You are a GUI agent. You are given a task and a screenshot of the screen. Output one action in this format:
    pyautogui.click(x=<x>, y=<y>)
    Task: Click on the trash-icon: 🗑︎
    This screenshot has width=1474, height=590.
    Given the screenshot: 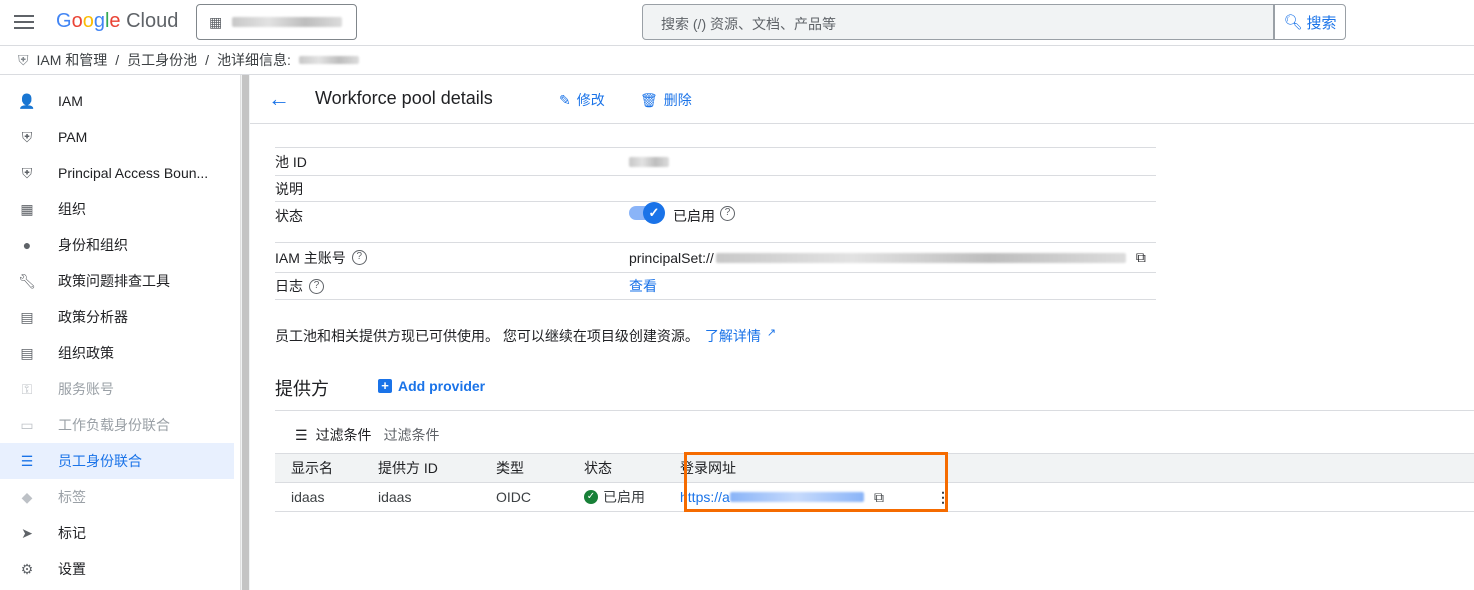 What is the action you would take?
    pyautogui.click(x=649, y=99)
    